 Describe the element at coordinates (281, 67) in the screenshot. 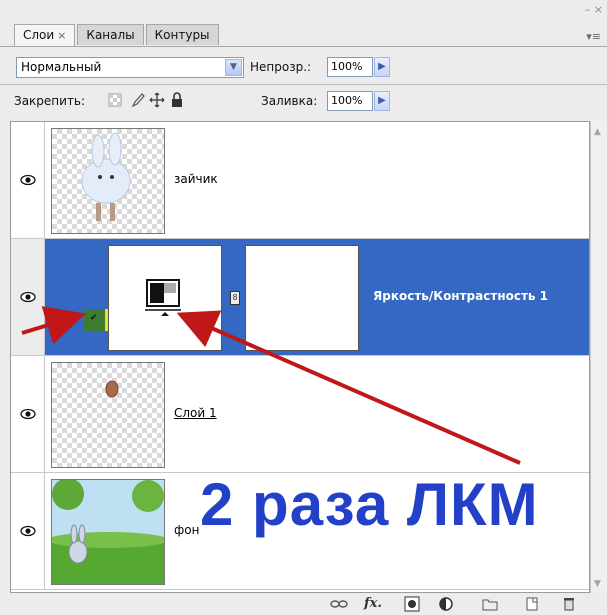

I see `opacity-label: Непрозр.:` at that location.